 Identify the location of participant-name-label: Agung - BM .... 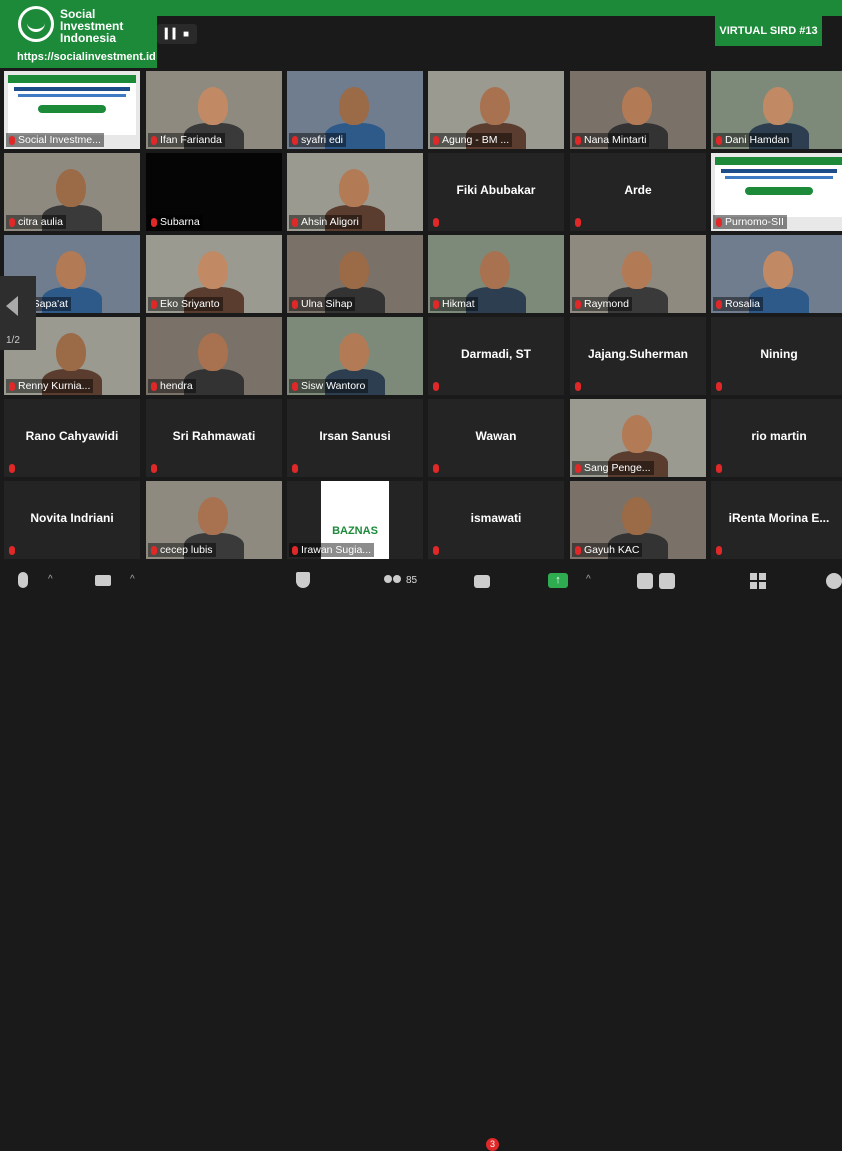
(471, 140).